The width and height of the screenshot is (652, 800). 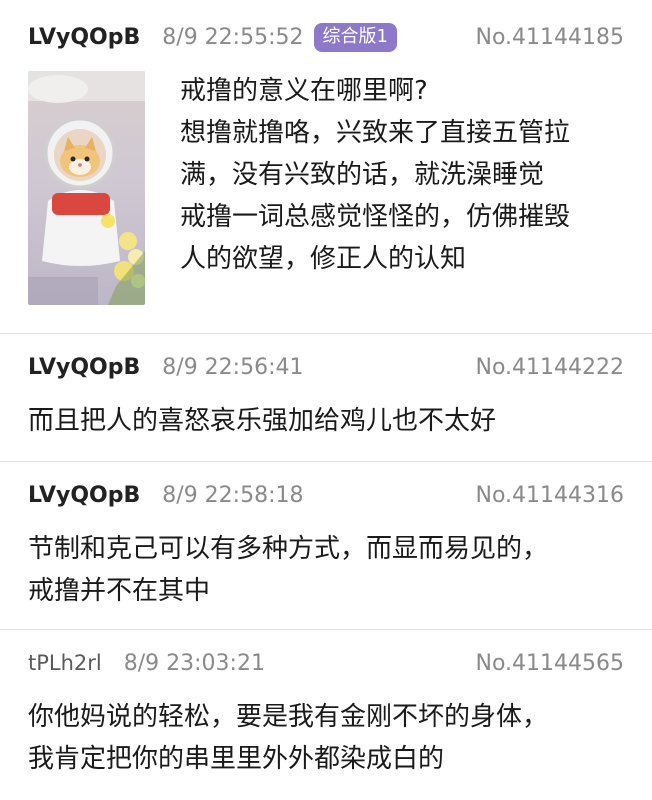 I want to click on post-time: 8/9 22:58:18, so click(x=233, y=495).